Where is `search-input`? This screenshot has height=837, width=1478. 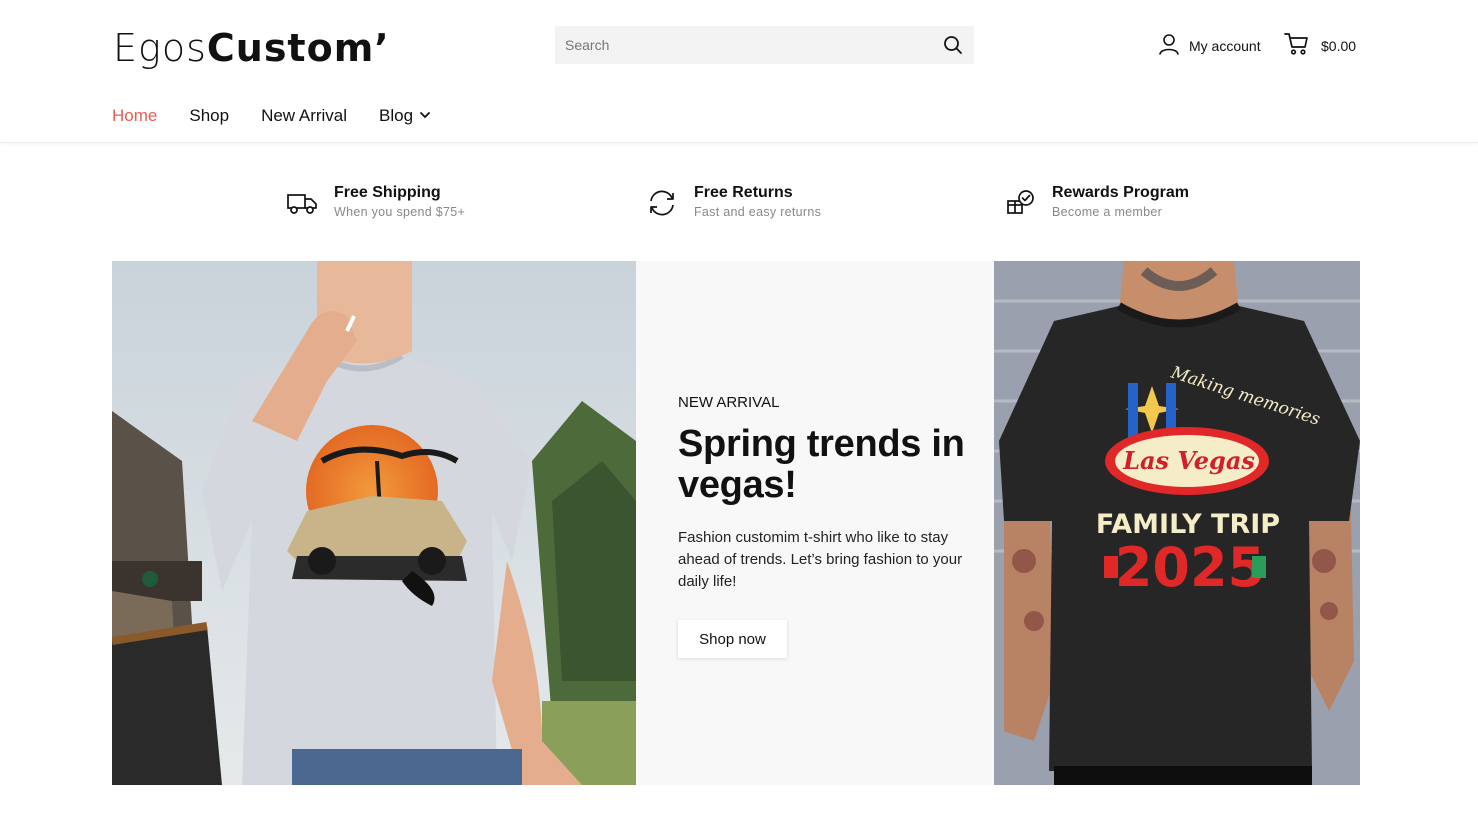 search-input is located at coordinates (753, 45).